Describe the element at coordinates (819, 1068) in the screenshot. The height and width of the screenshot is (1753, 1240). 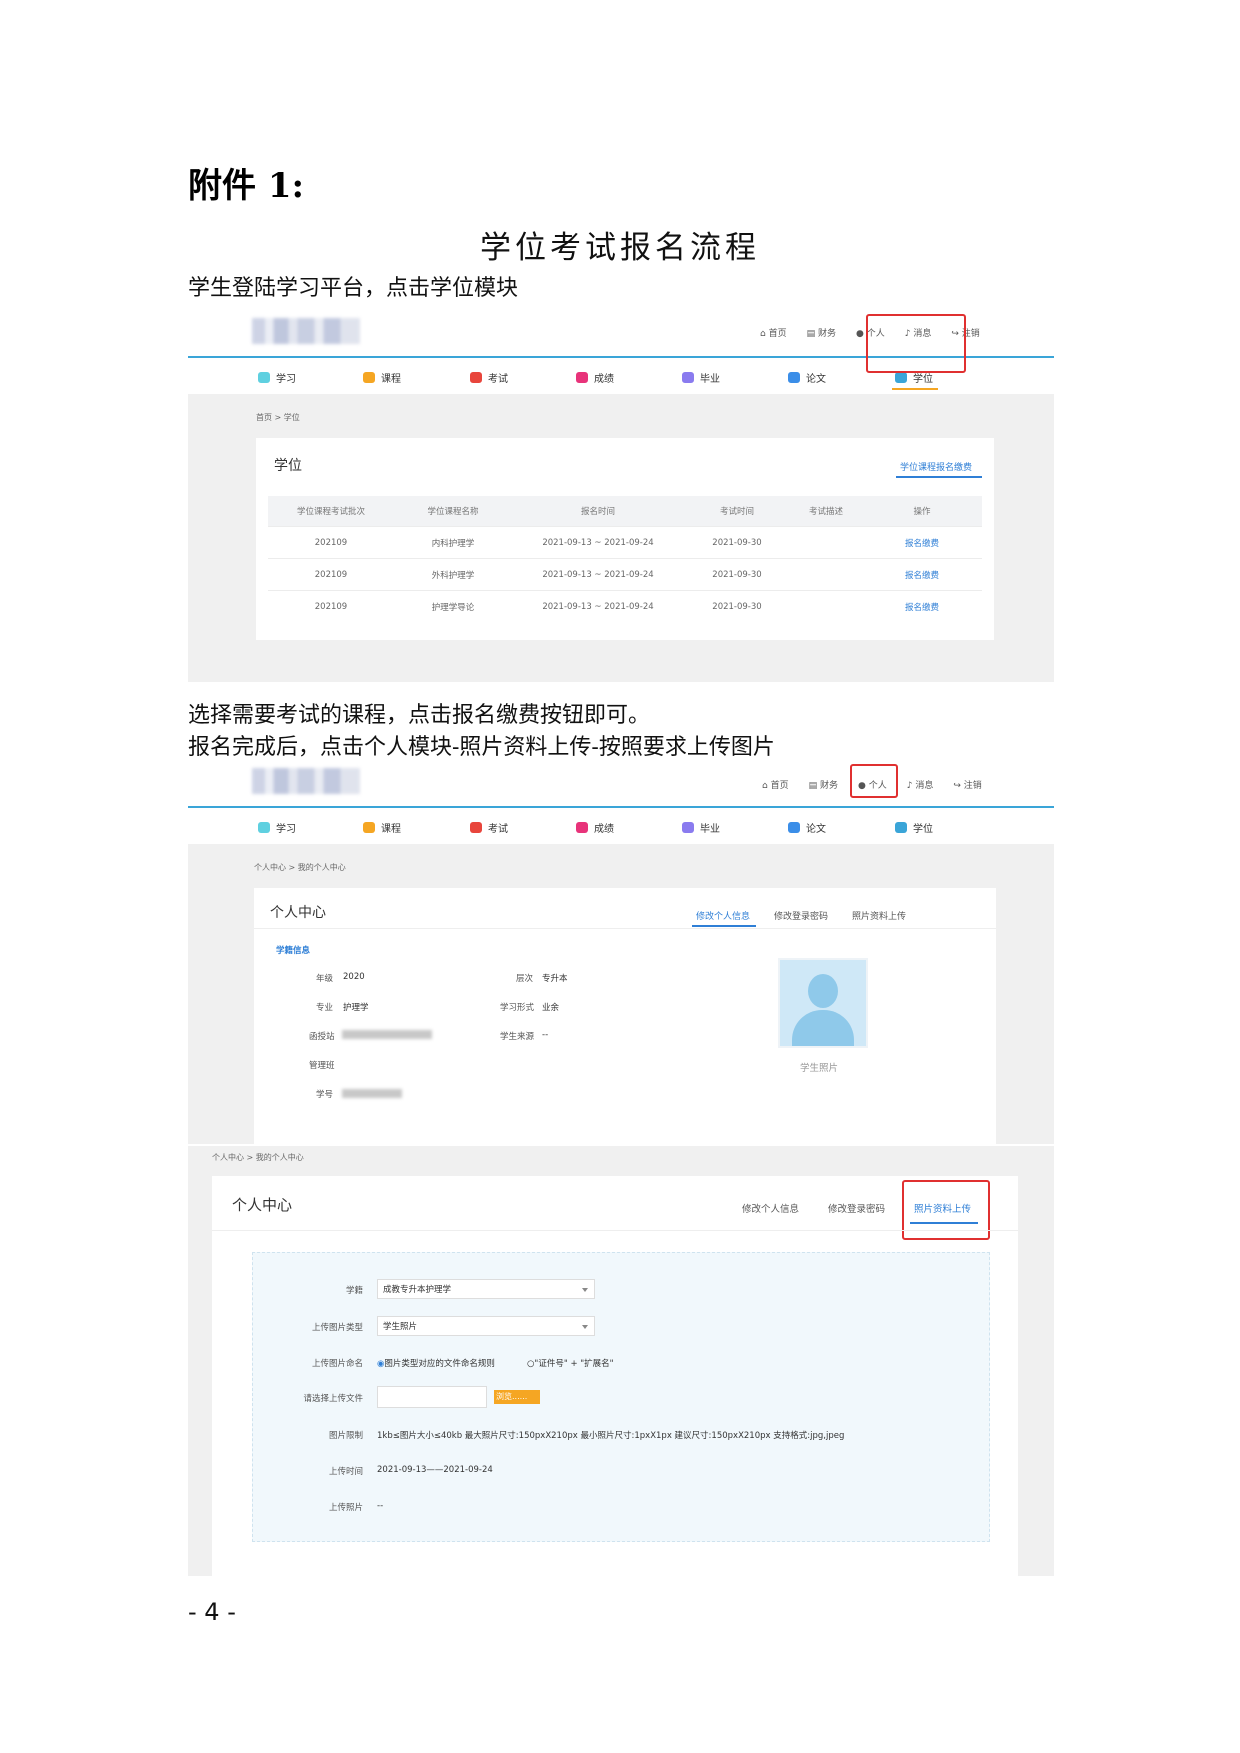
I see `photo-caption: 学生照片` at that location.